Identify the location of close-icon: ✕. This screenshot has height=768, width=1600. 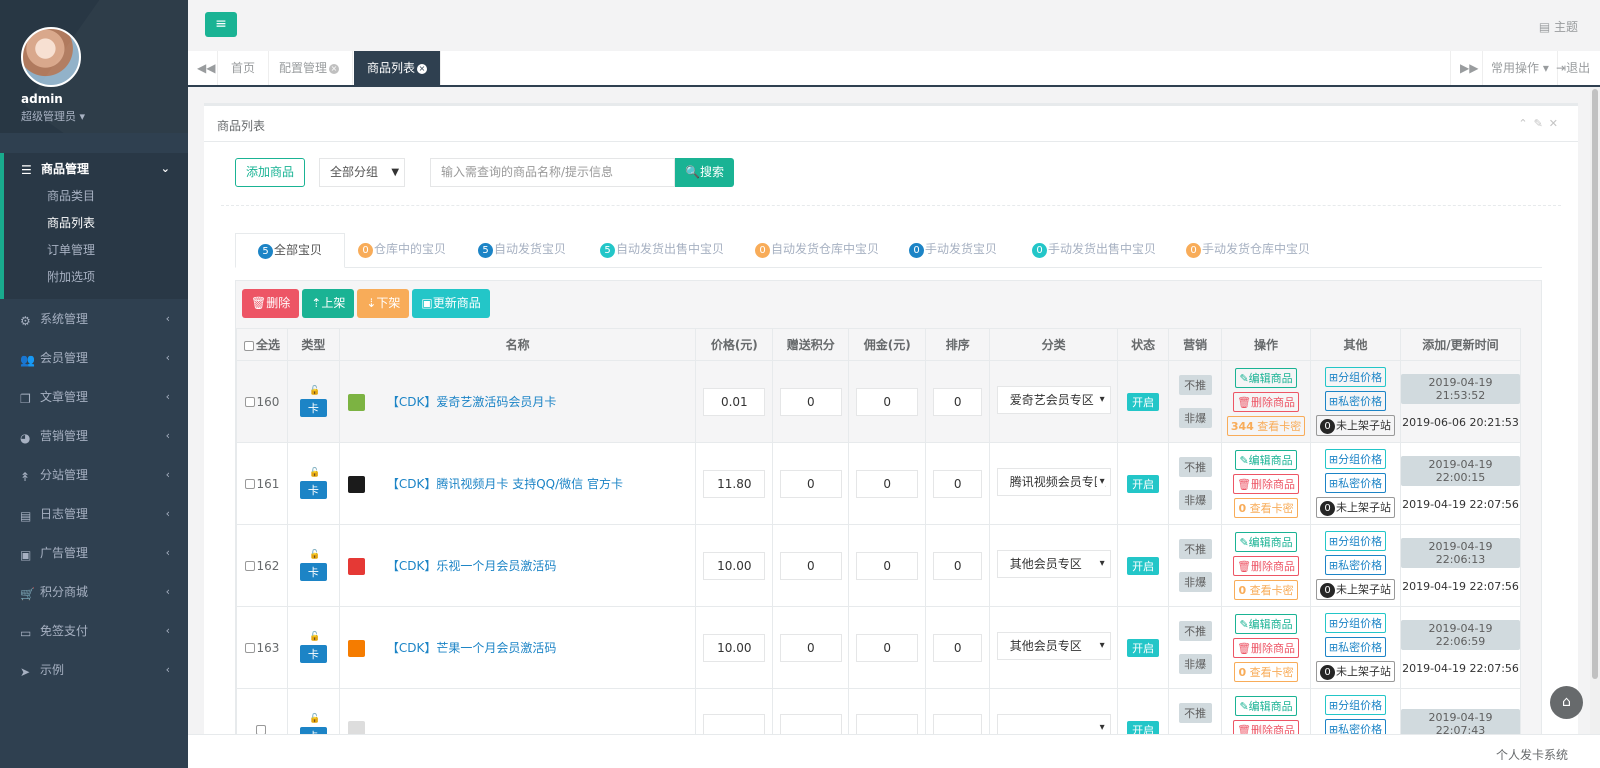
(1556, 123).